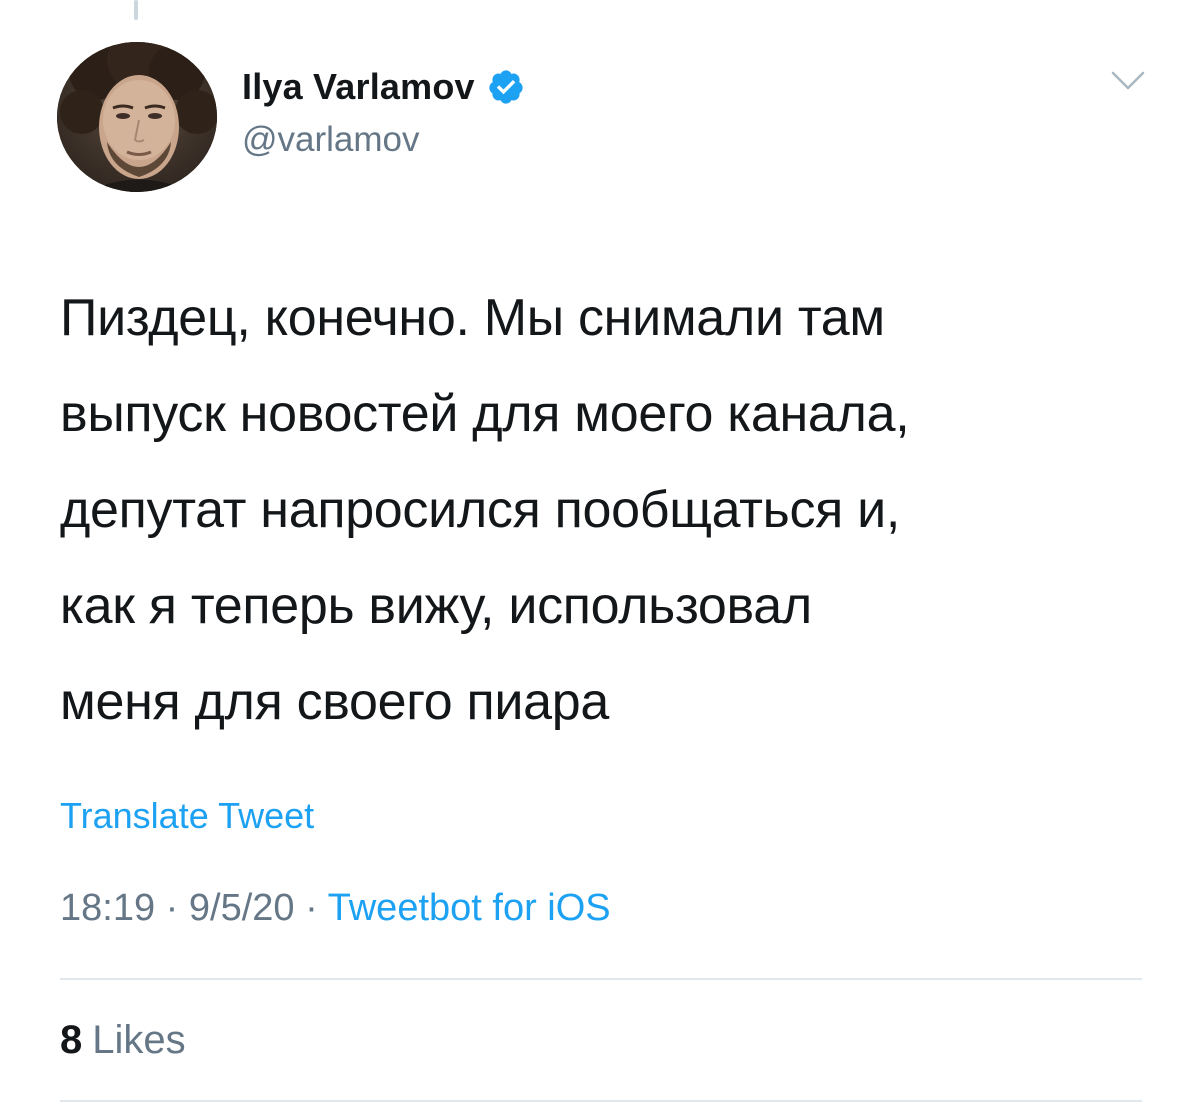  Describe the element at coordinates (139, 1040) in the screenshot. I see `likes-label: Likes` at that location.